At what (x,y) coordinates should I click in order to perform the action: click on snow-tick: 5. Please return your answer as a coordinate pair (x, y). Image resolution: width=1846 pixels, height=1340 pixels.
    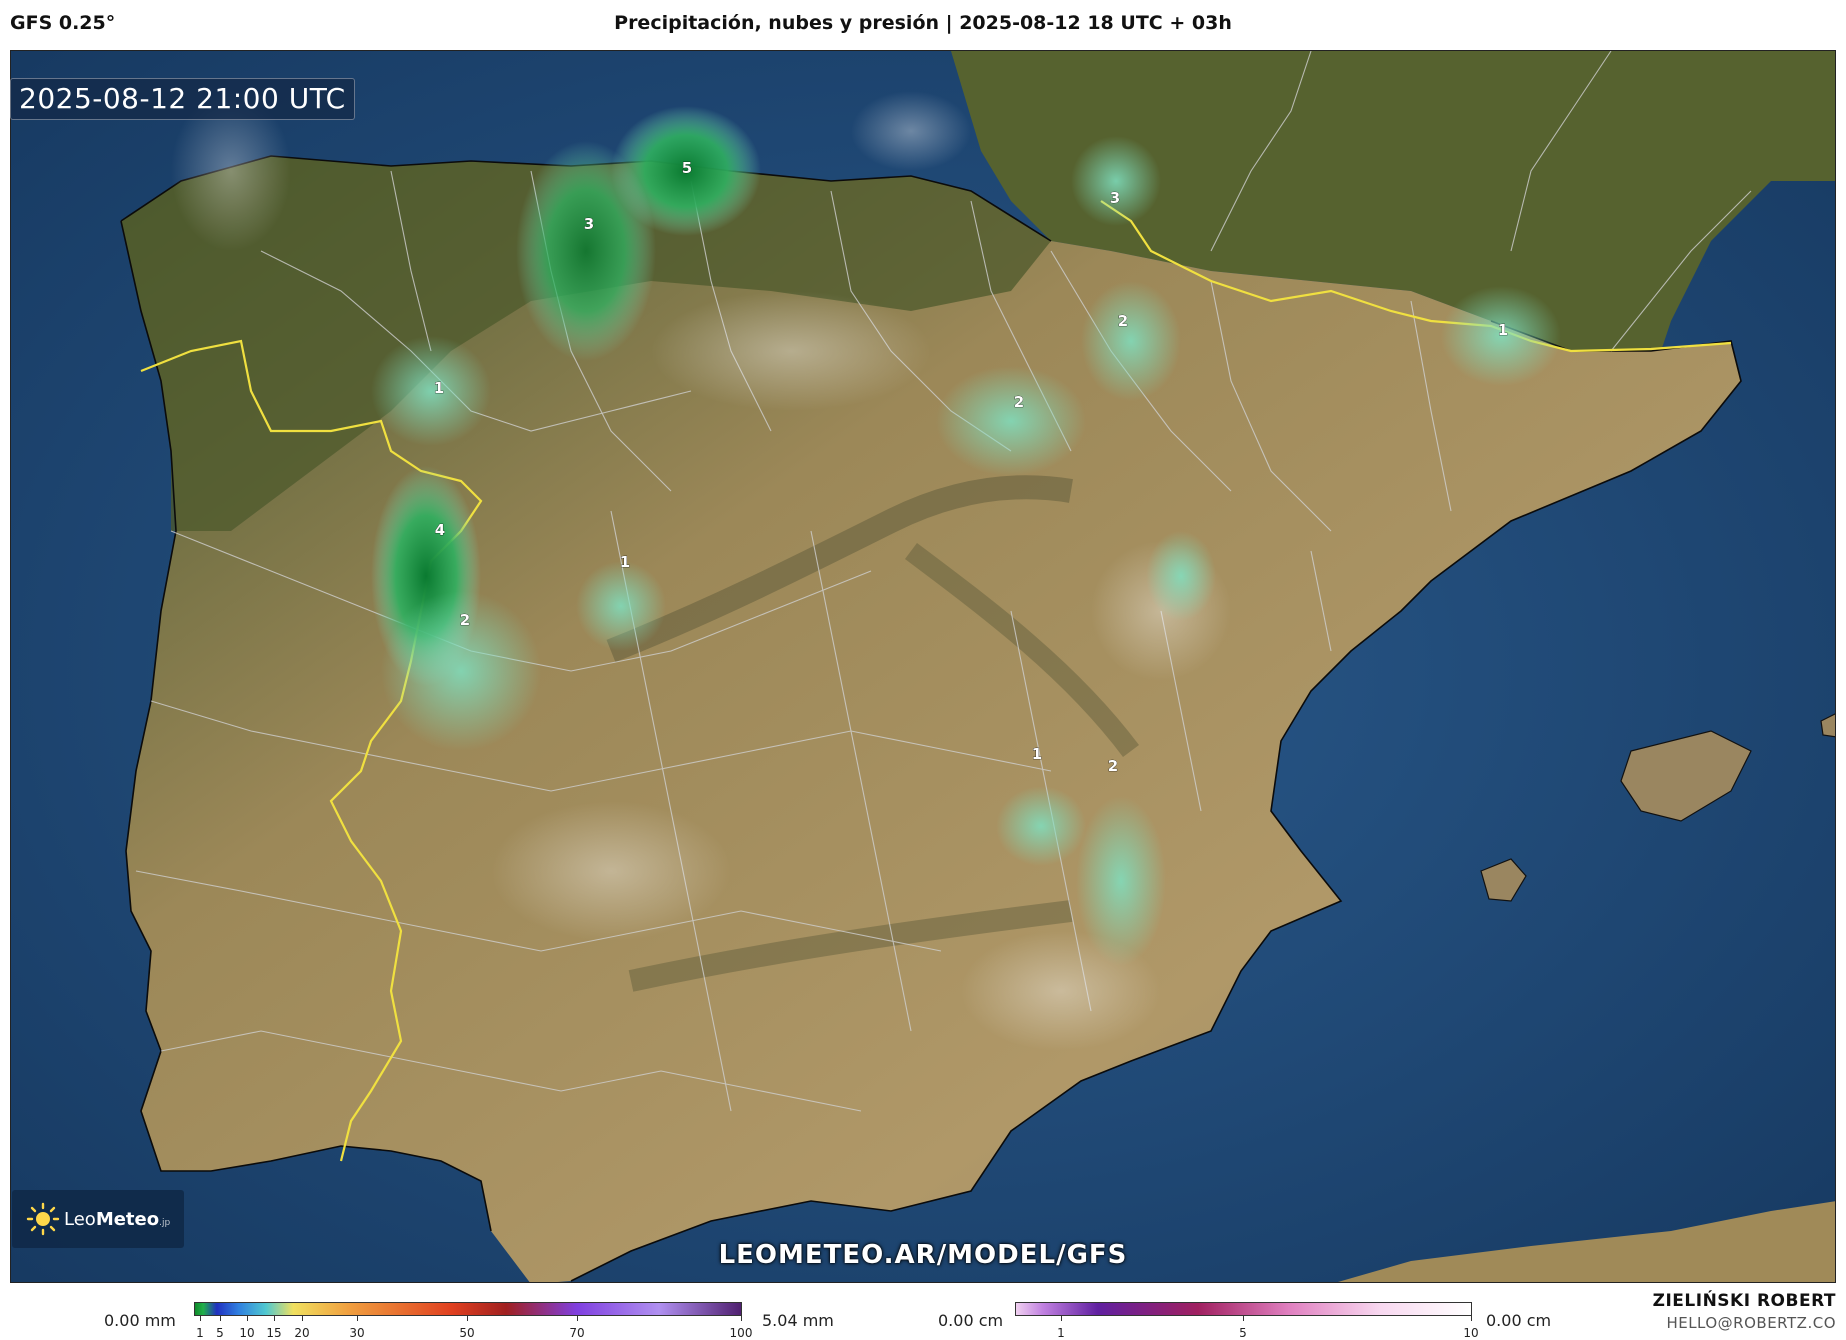
    Looking at the image, I should click on (1243, 1333).